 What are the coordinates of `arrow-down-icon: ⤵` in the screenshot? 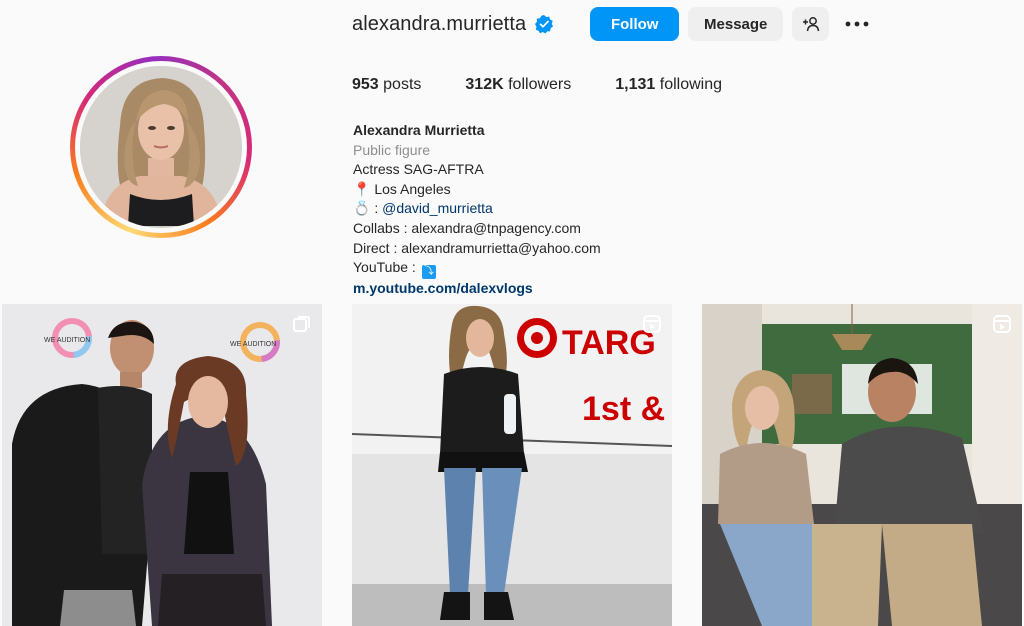 It's located at (428, 272).